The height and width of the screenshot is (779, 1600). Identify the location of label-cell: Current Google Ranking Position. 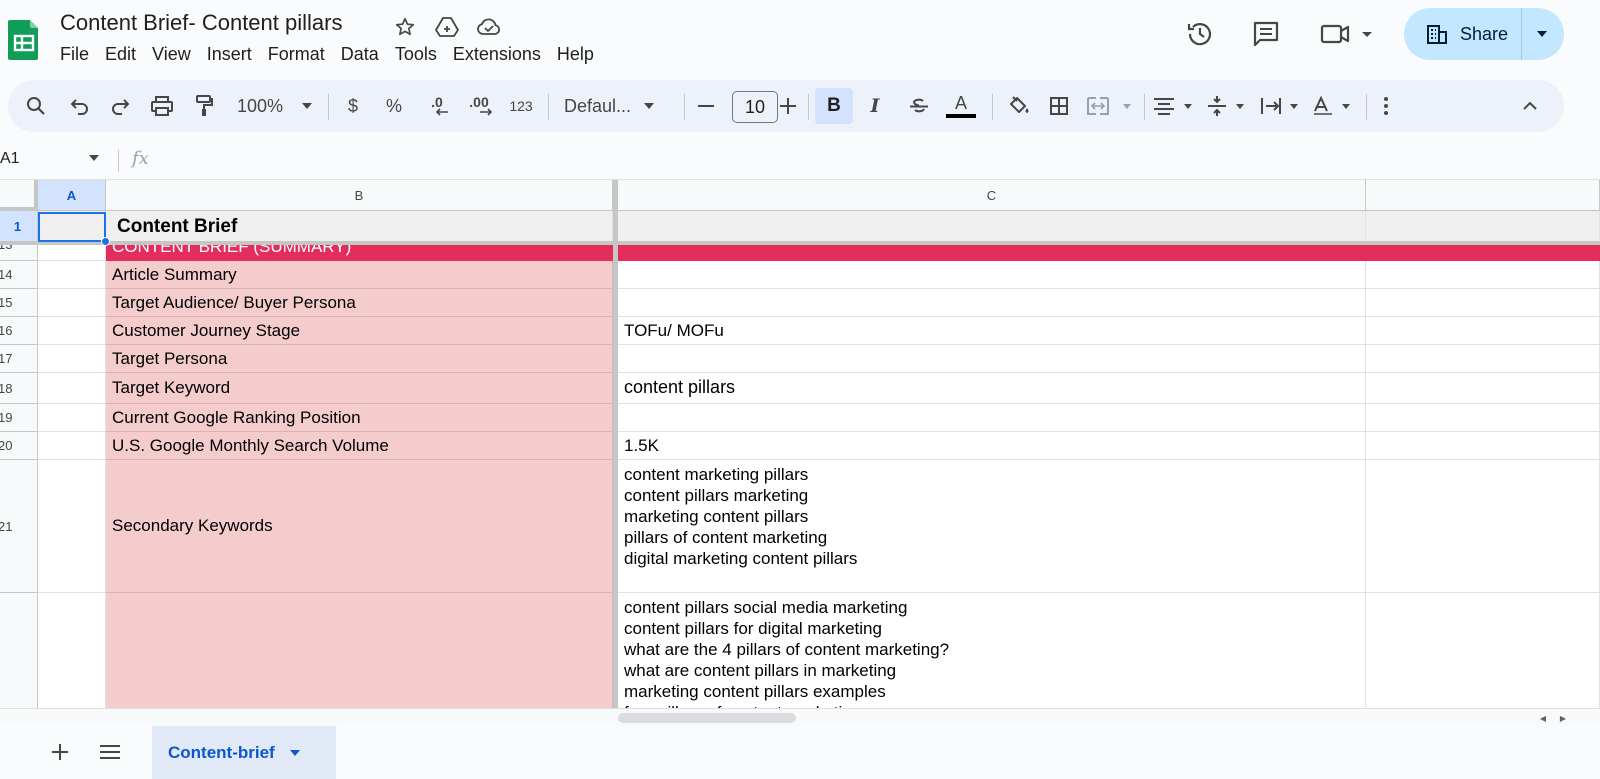
(359, 418).